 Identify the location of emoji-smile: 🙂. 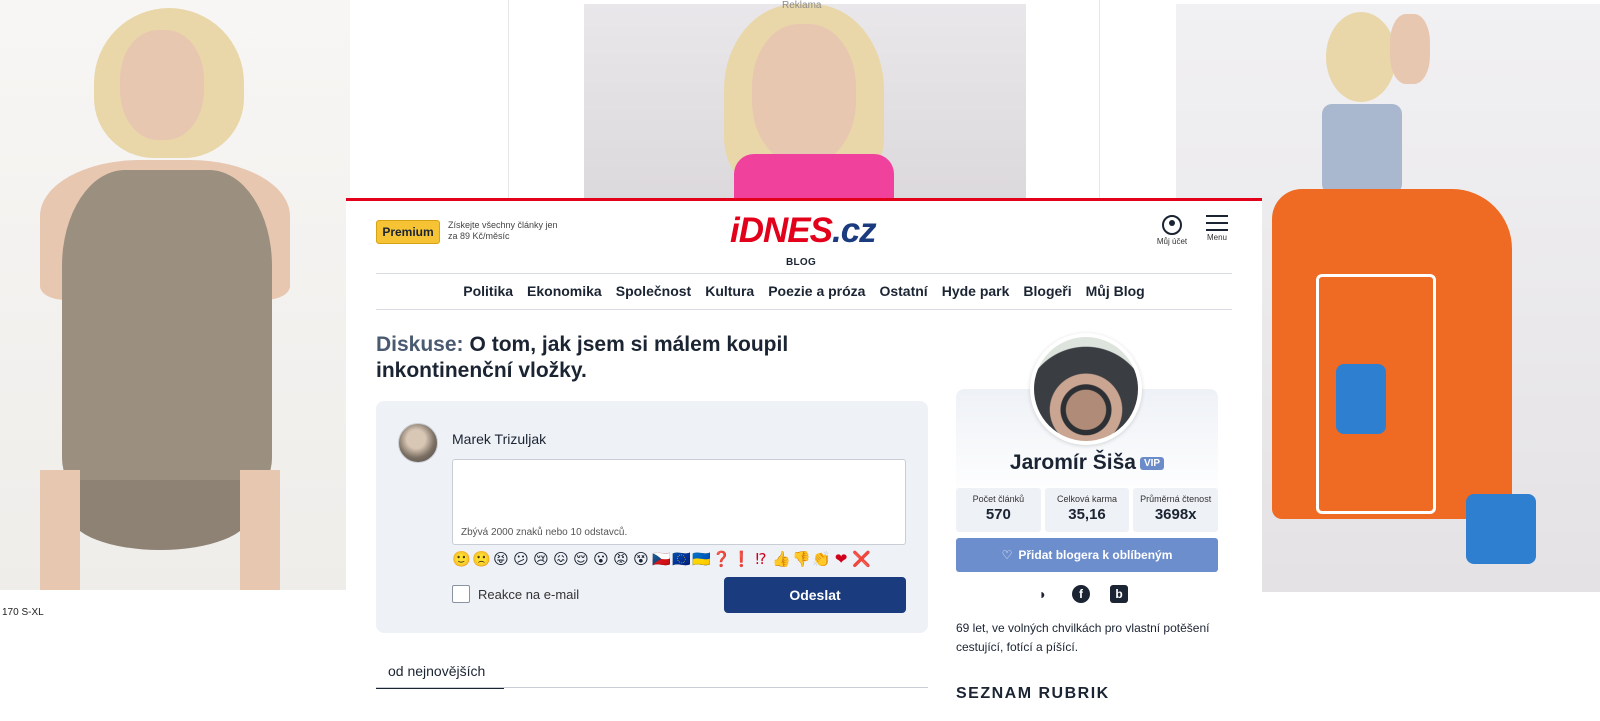
(461, 560).